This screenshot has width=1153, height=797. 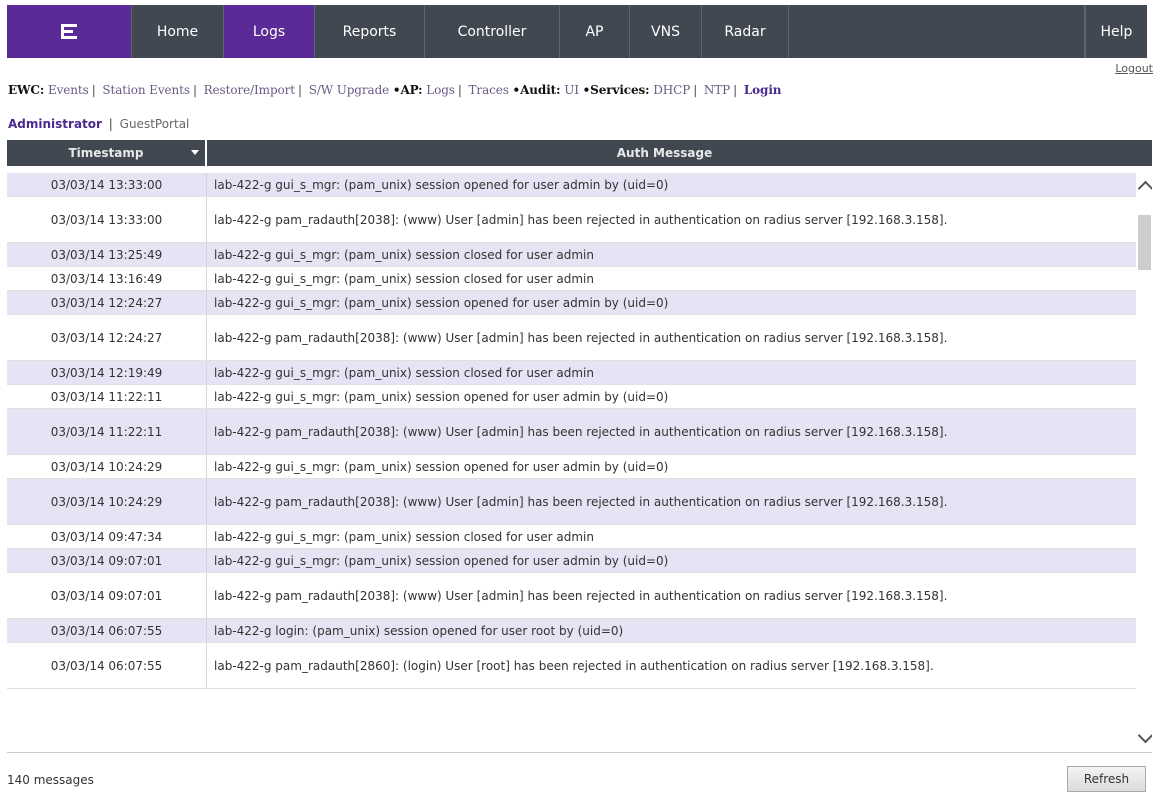 I want to click on link-ntp: NTP, so click(x=717, y=90).